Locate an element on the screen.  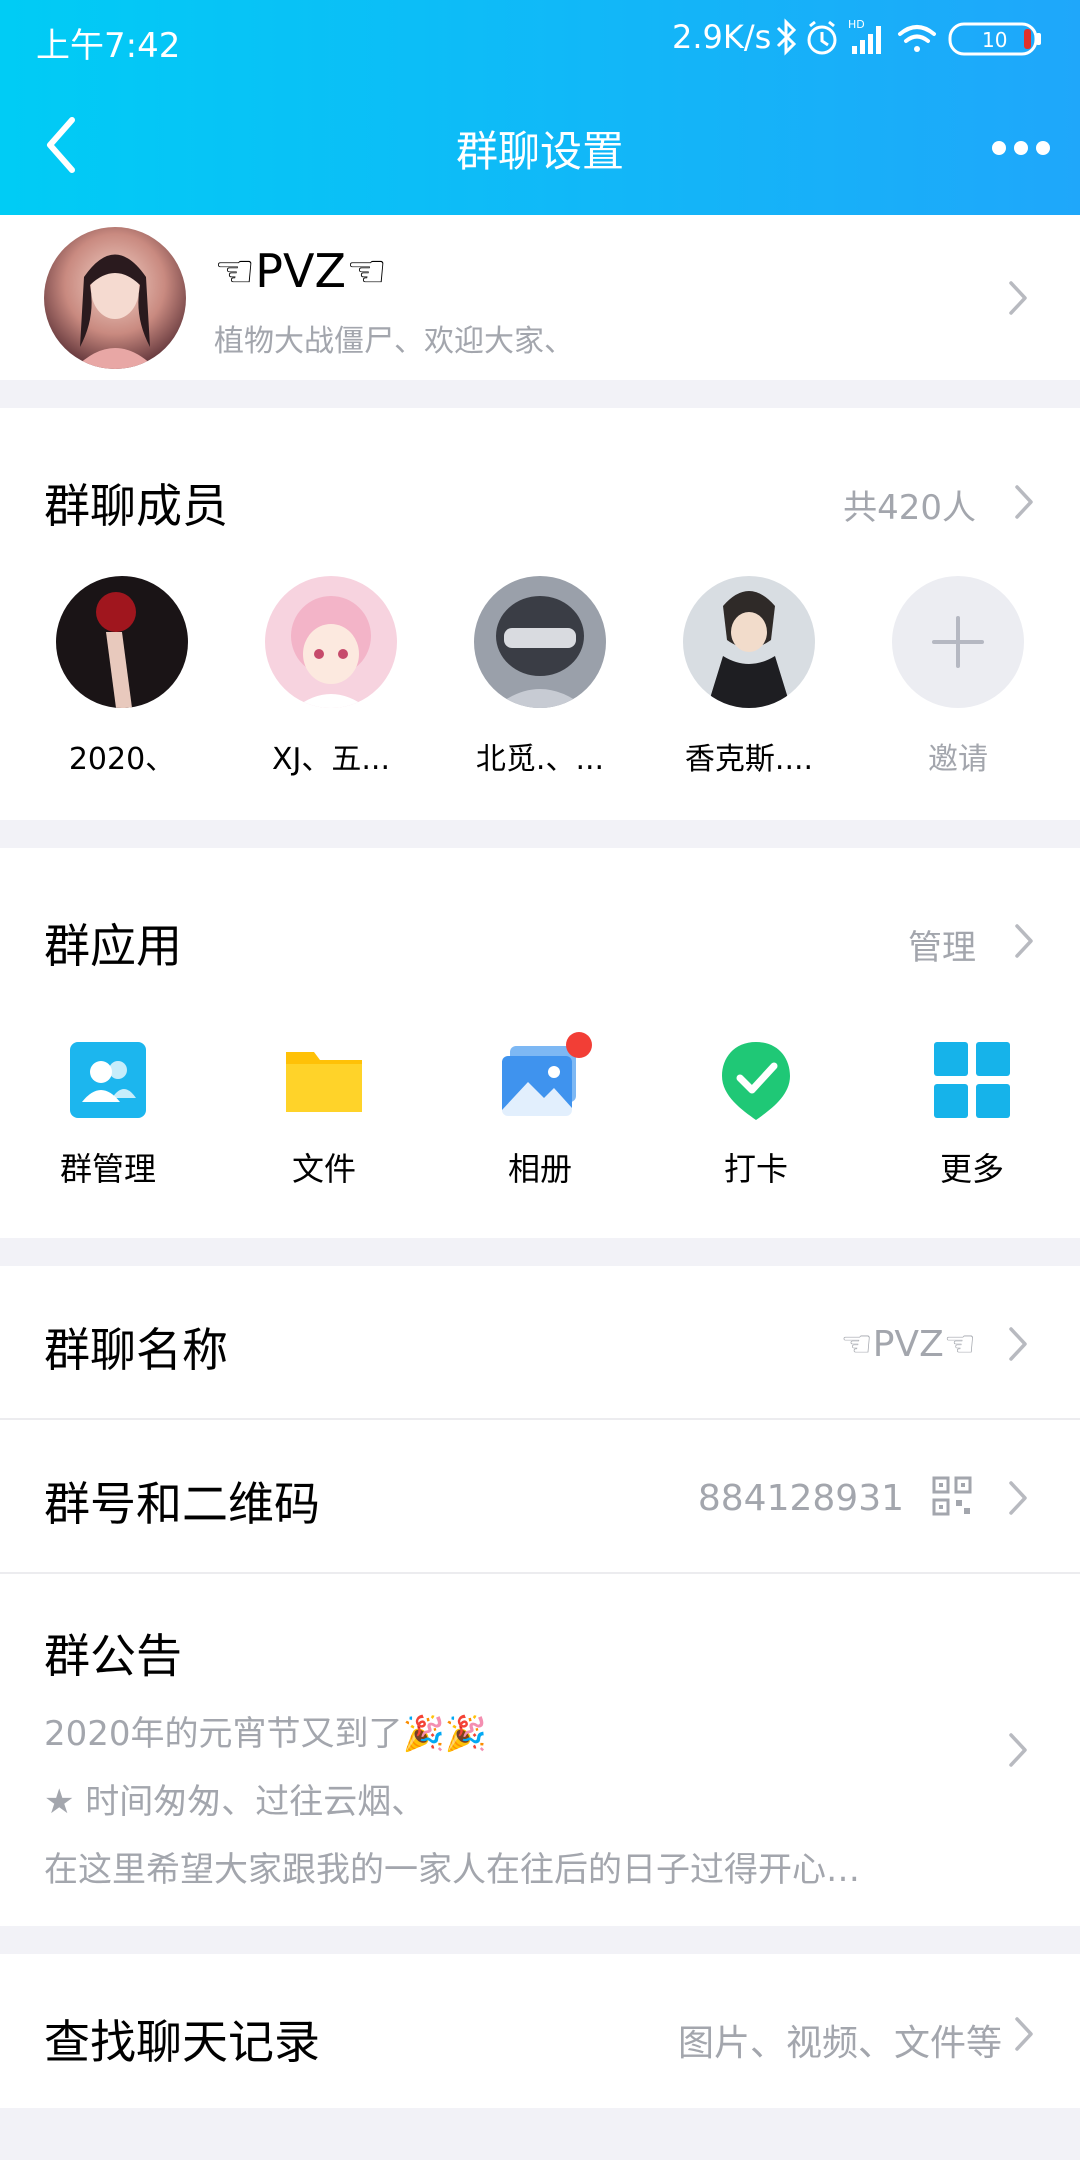
alarm-icon is located at coordinates (822, 37).